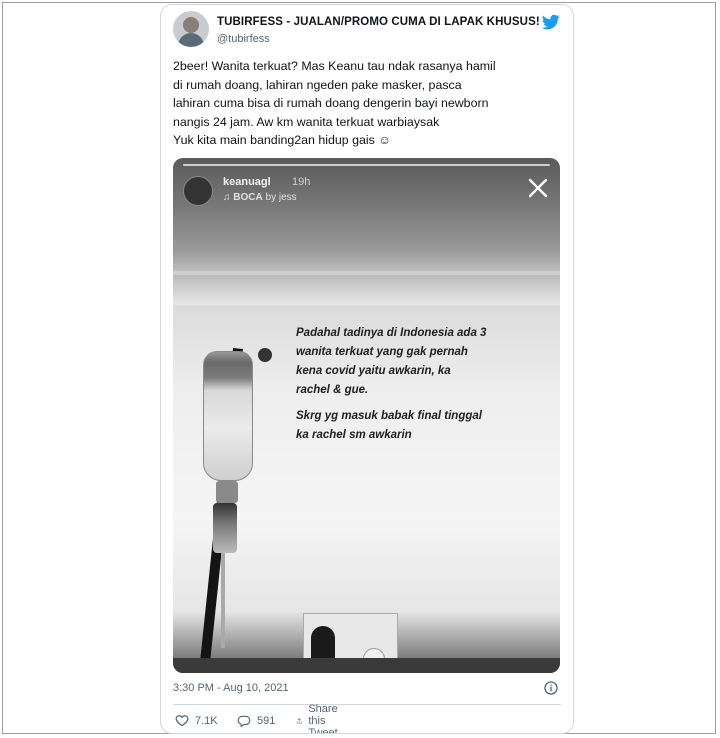 The image size is (720, 738). Describe the element at coordinates (551, 688) in the screenshot. I see `info-icon` at that location.